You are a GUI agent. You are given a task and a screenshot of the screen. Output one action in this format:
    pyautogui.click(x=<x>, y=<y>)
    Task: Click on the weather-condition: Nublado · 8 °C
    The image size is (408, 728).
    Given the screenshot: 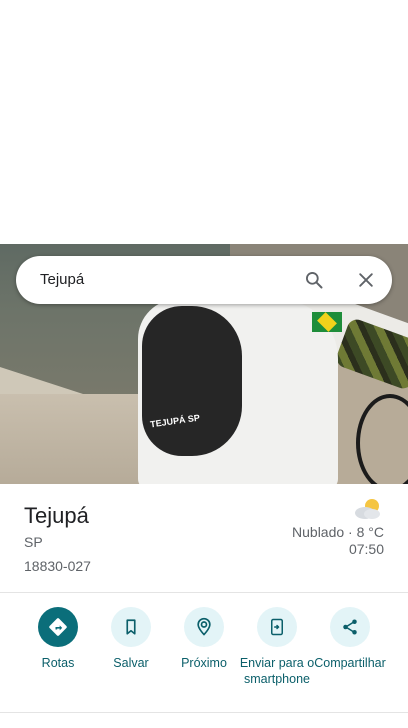 What is the action you would take?
    pyautogui.click(x=338, y=532)
    